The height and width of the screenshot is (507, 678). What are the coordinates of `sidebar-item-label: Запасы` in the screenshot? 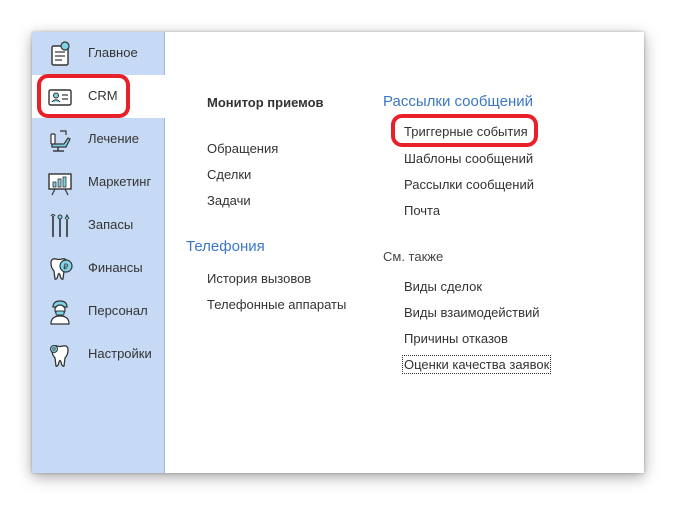 It's located at (111, 224).